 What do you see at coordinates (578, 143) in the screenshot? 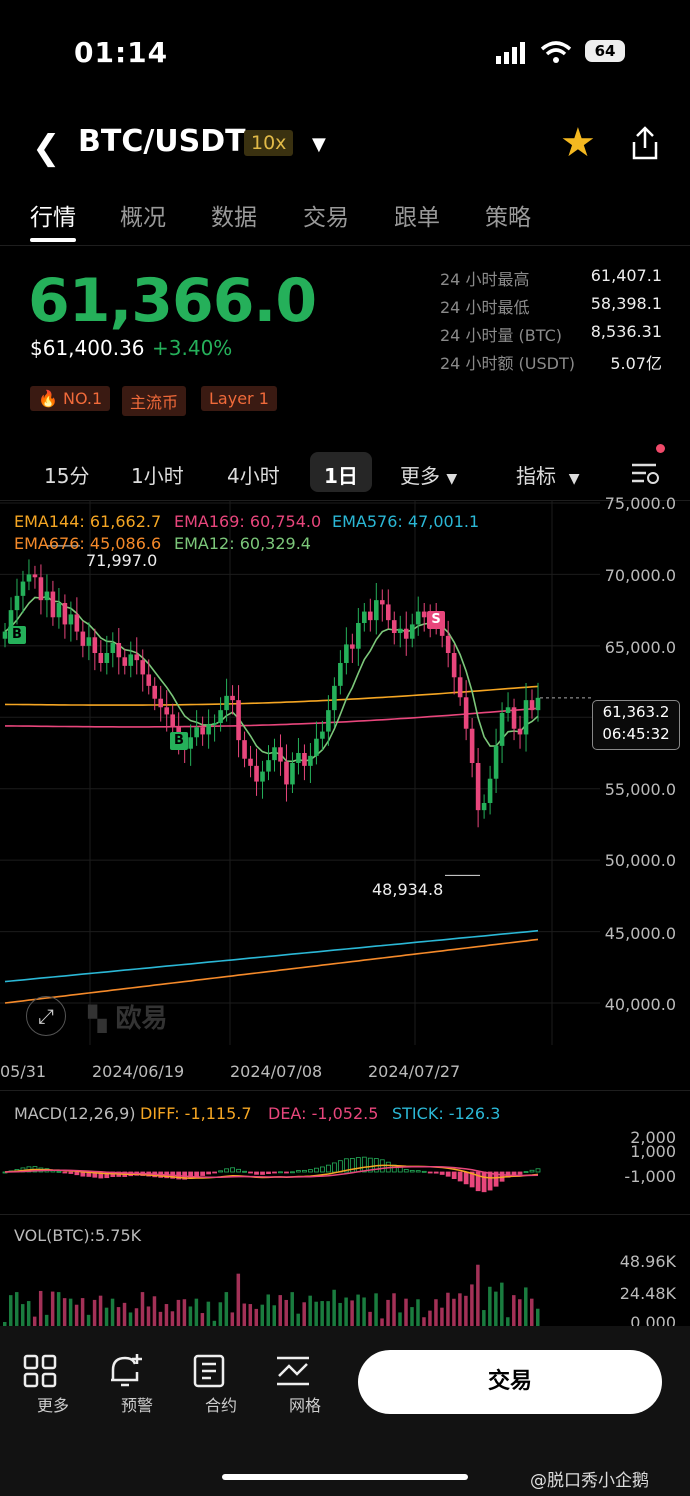
I see `star-icon: ★` at bounding box center [578, 143].